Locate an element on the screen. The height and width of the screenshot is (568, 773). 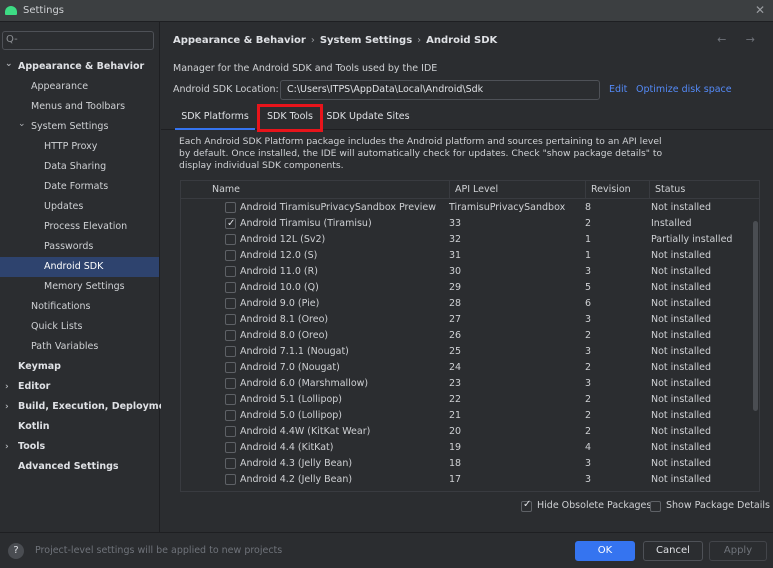
sidebar-item-label: Process Elevation is located at coordinates (86, 226).